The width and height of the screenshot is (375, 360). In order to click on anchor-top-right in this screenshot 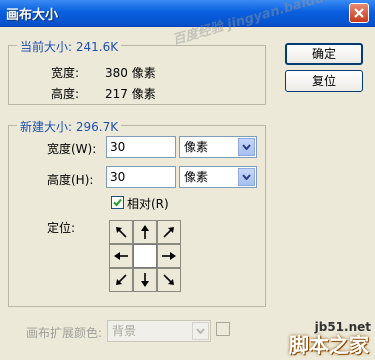, I will do `click(169, 232)`.